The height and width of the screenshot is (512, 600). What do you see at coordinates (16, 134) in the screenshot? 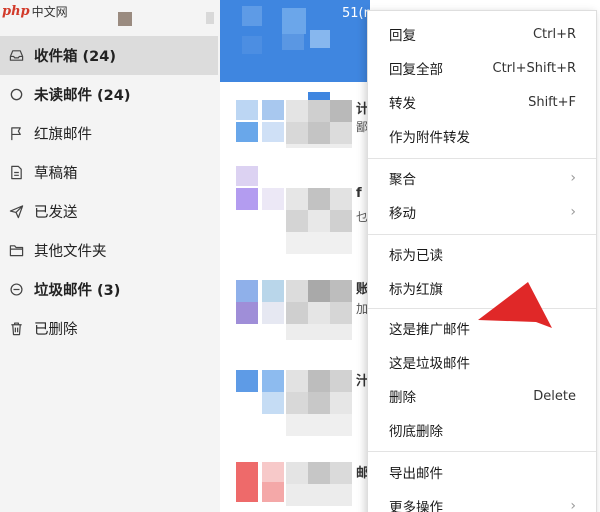
I see `flag-icon` at bounding box center [16, 134].